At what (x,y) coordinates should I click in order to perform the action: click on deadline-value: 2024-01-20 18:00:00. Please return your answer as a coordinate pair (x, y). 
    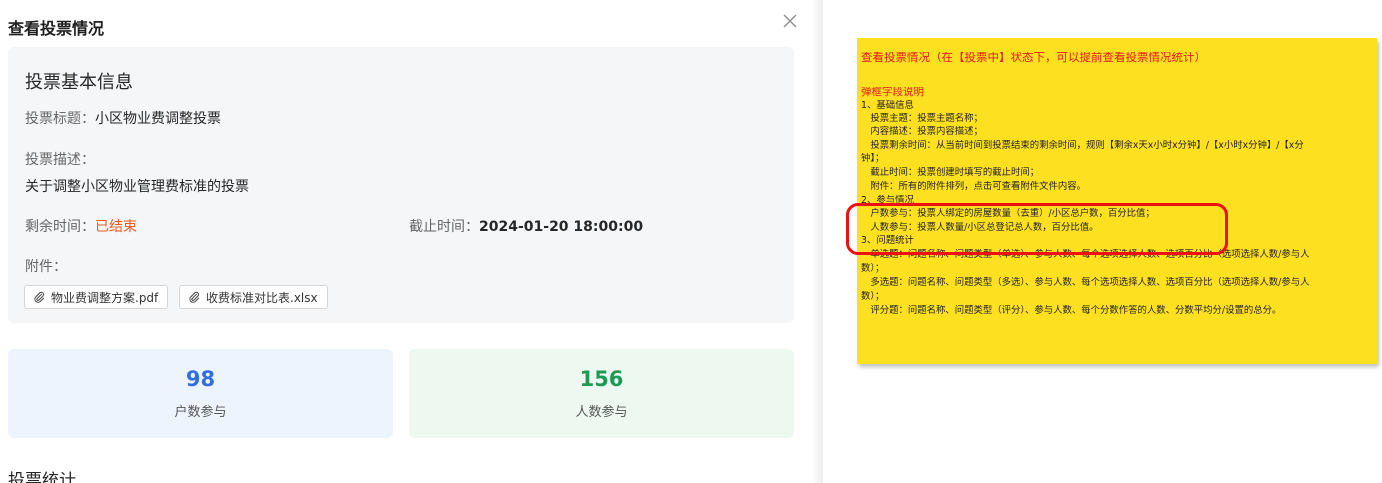
    Looking at the image, I should click on (561, 227).